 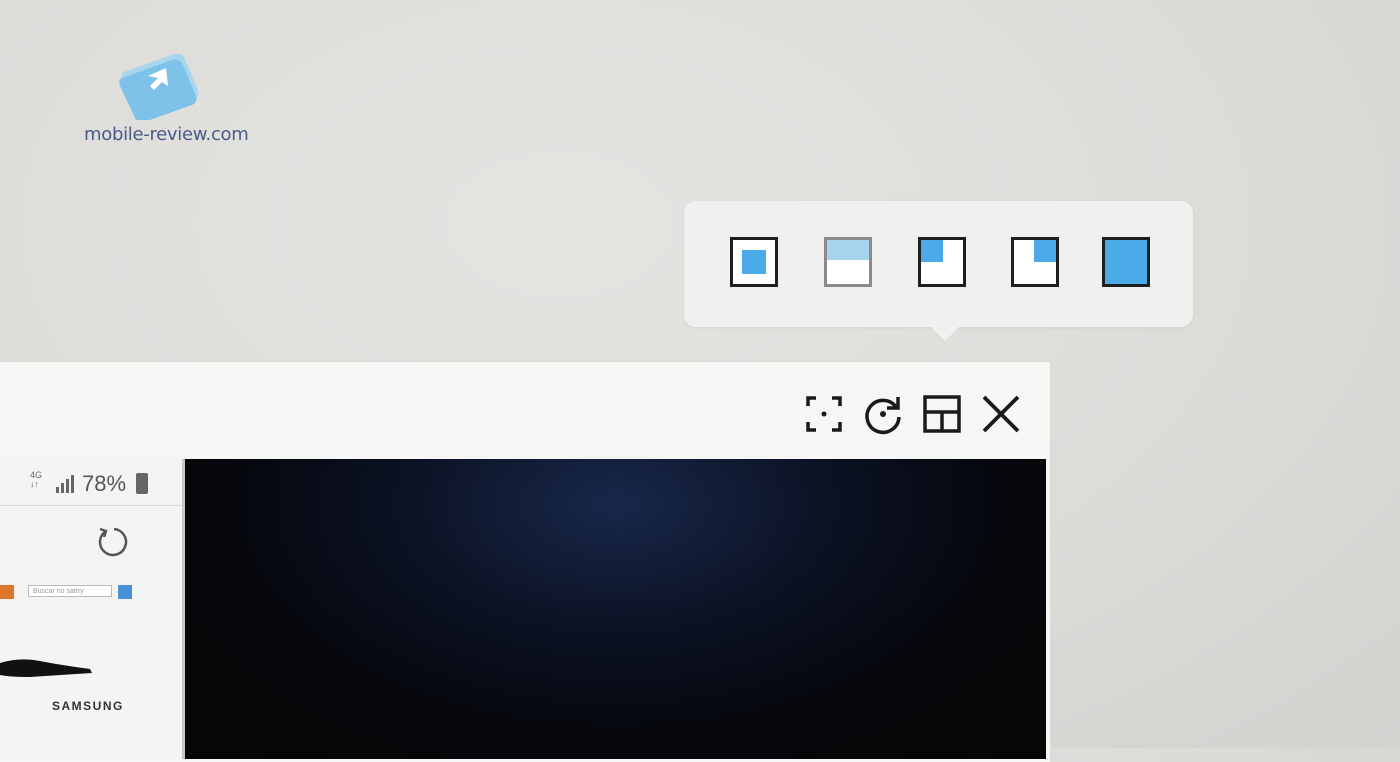 I want to click on rotate-button, so click(x=883, y=414).